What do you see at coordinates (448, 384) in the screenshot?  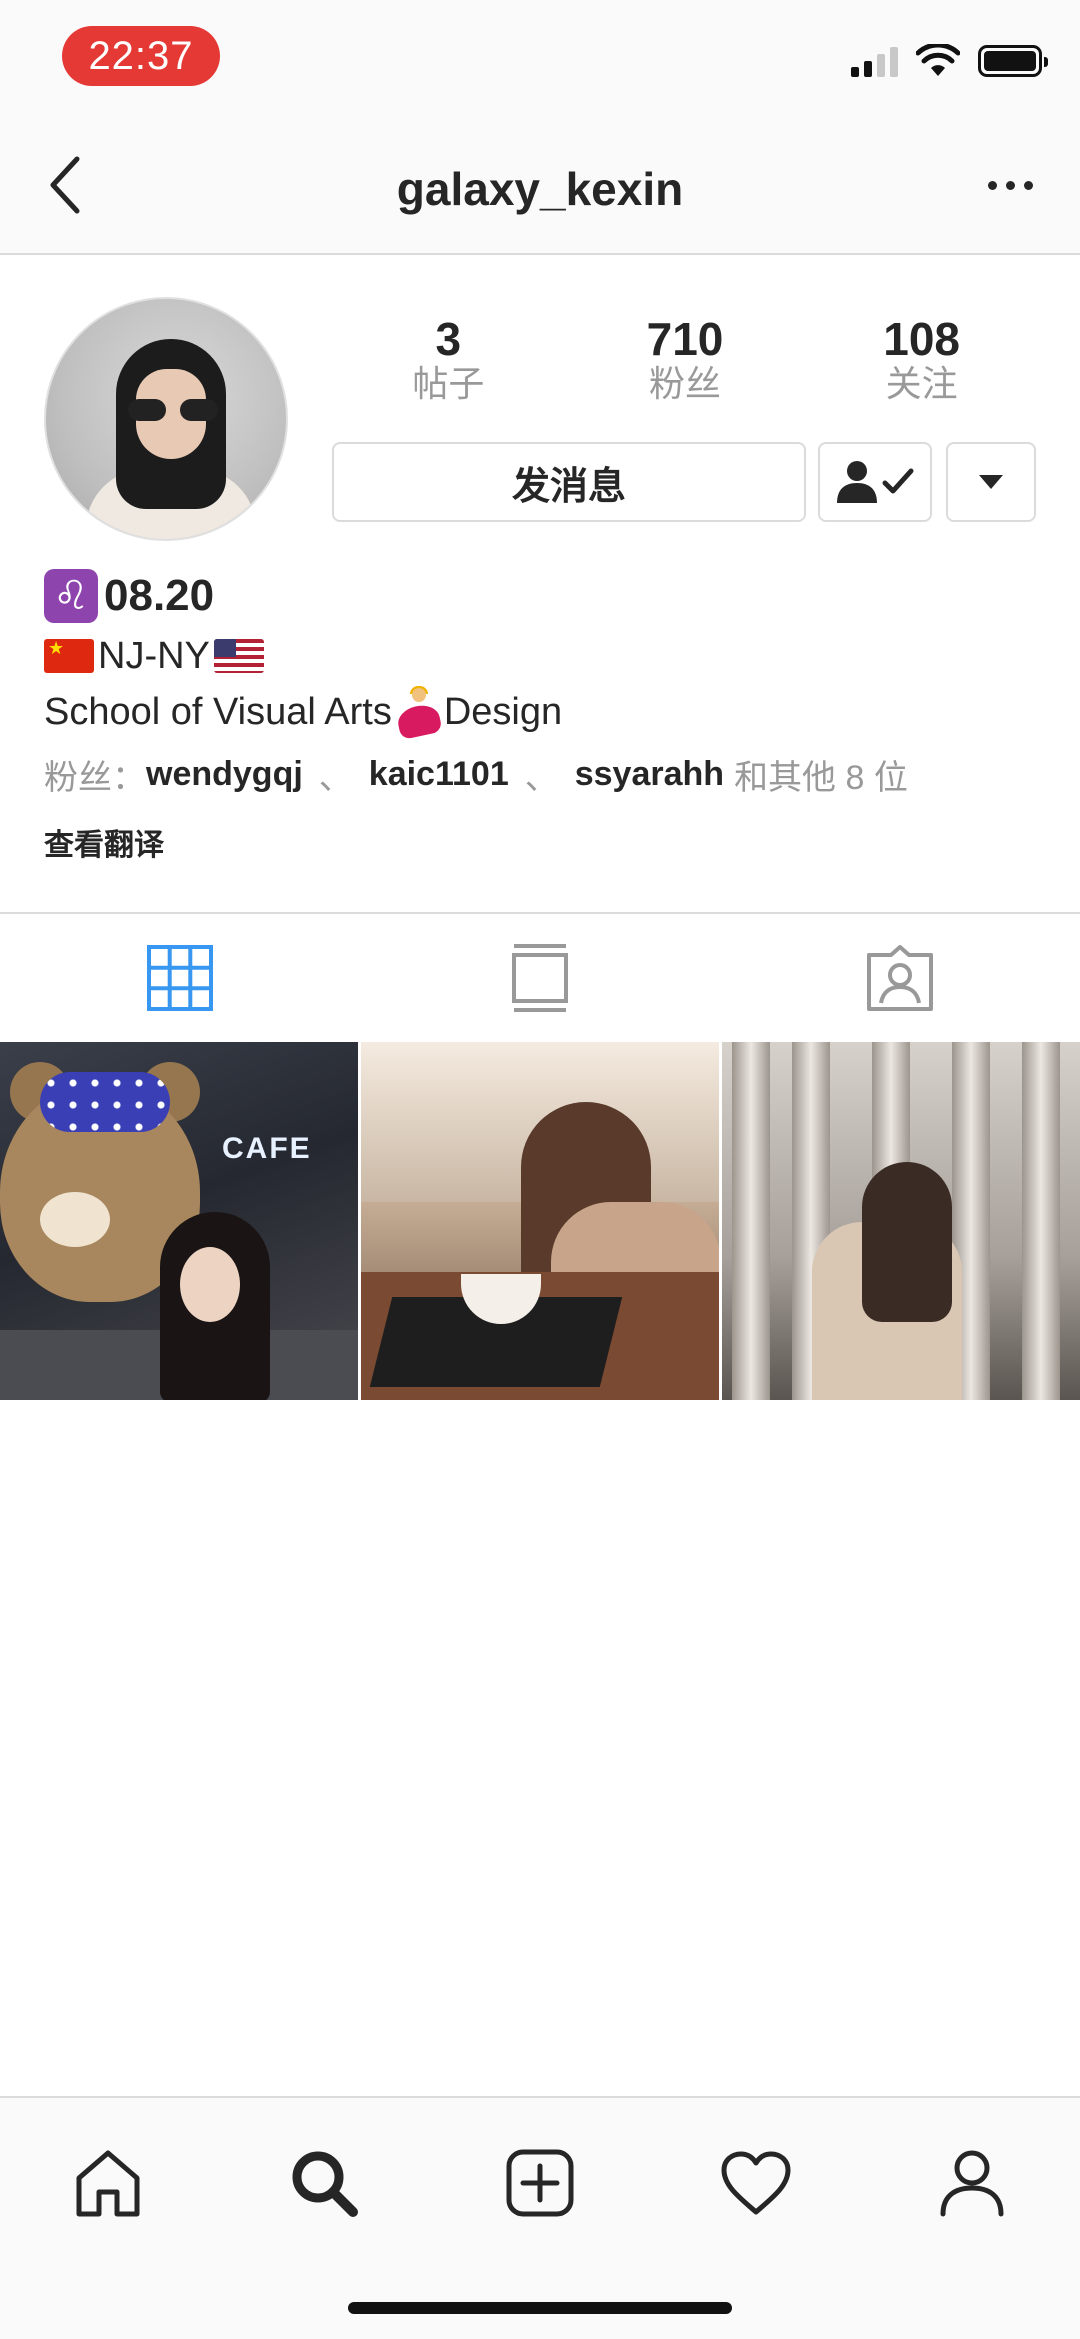 I see `stat-label: 帖子` at bounding box center [448, 384].